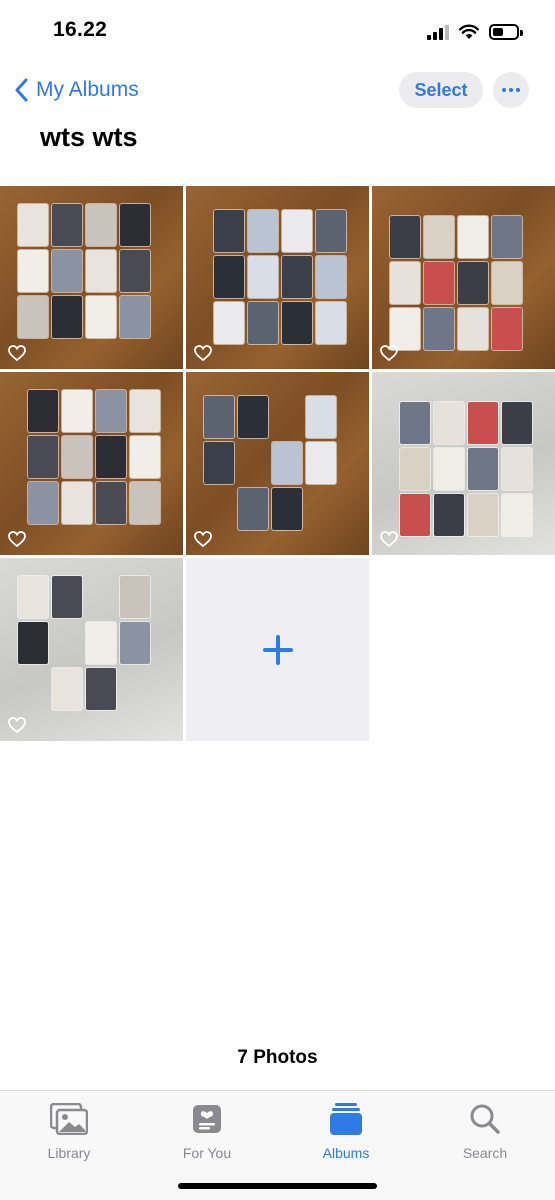  Describe the element at coordinates (511, 90) in the screenshot. I see `more-options-button` at that location.